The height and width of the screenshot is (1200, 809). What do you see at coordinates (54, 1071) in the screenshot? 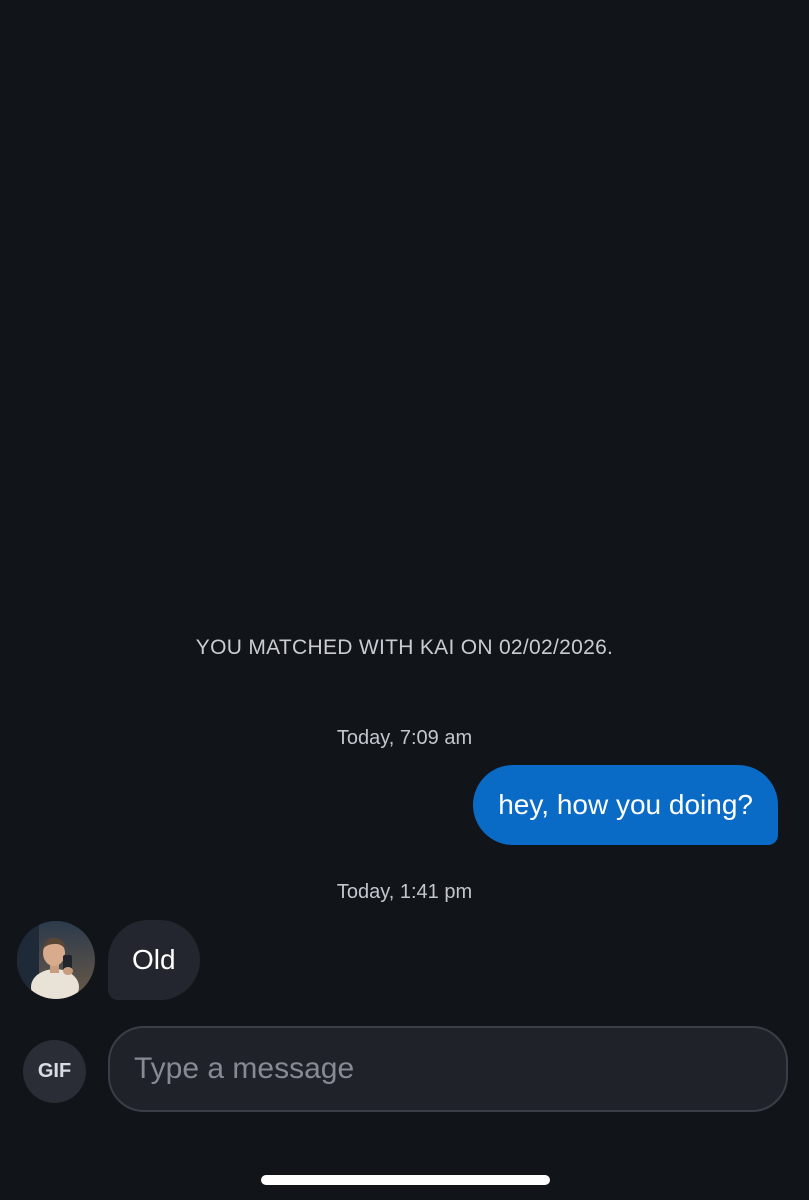
I see `gif-button: GIF` at bounding box center [54, 1071].